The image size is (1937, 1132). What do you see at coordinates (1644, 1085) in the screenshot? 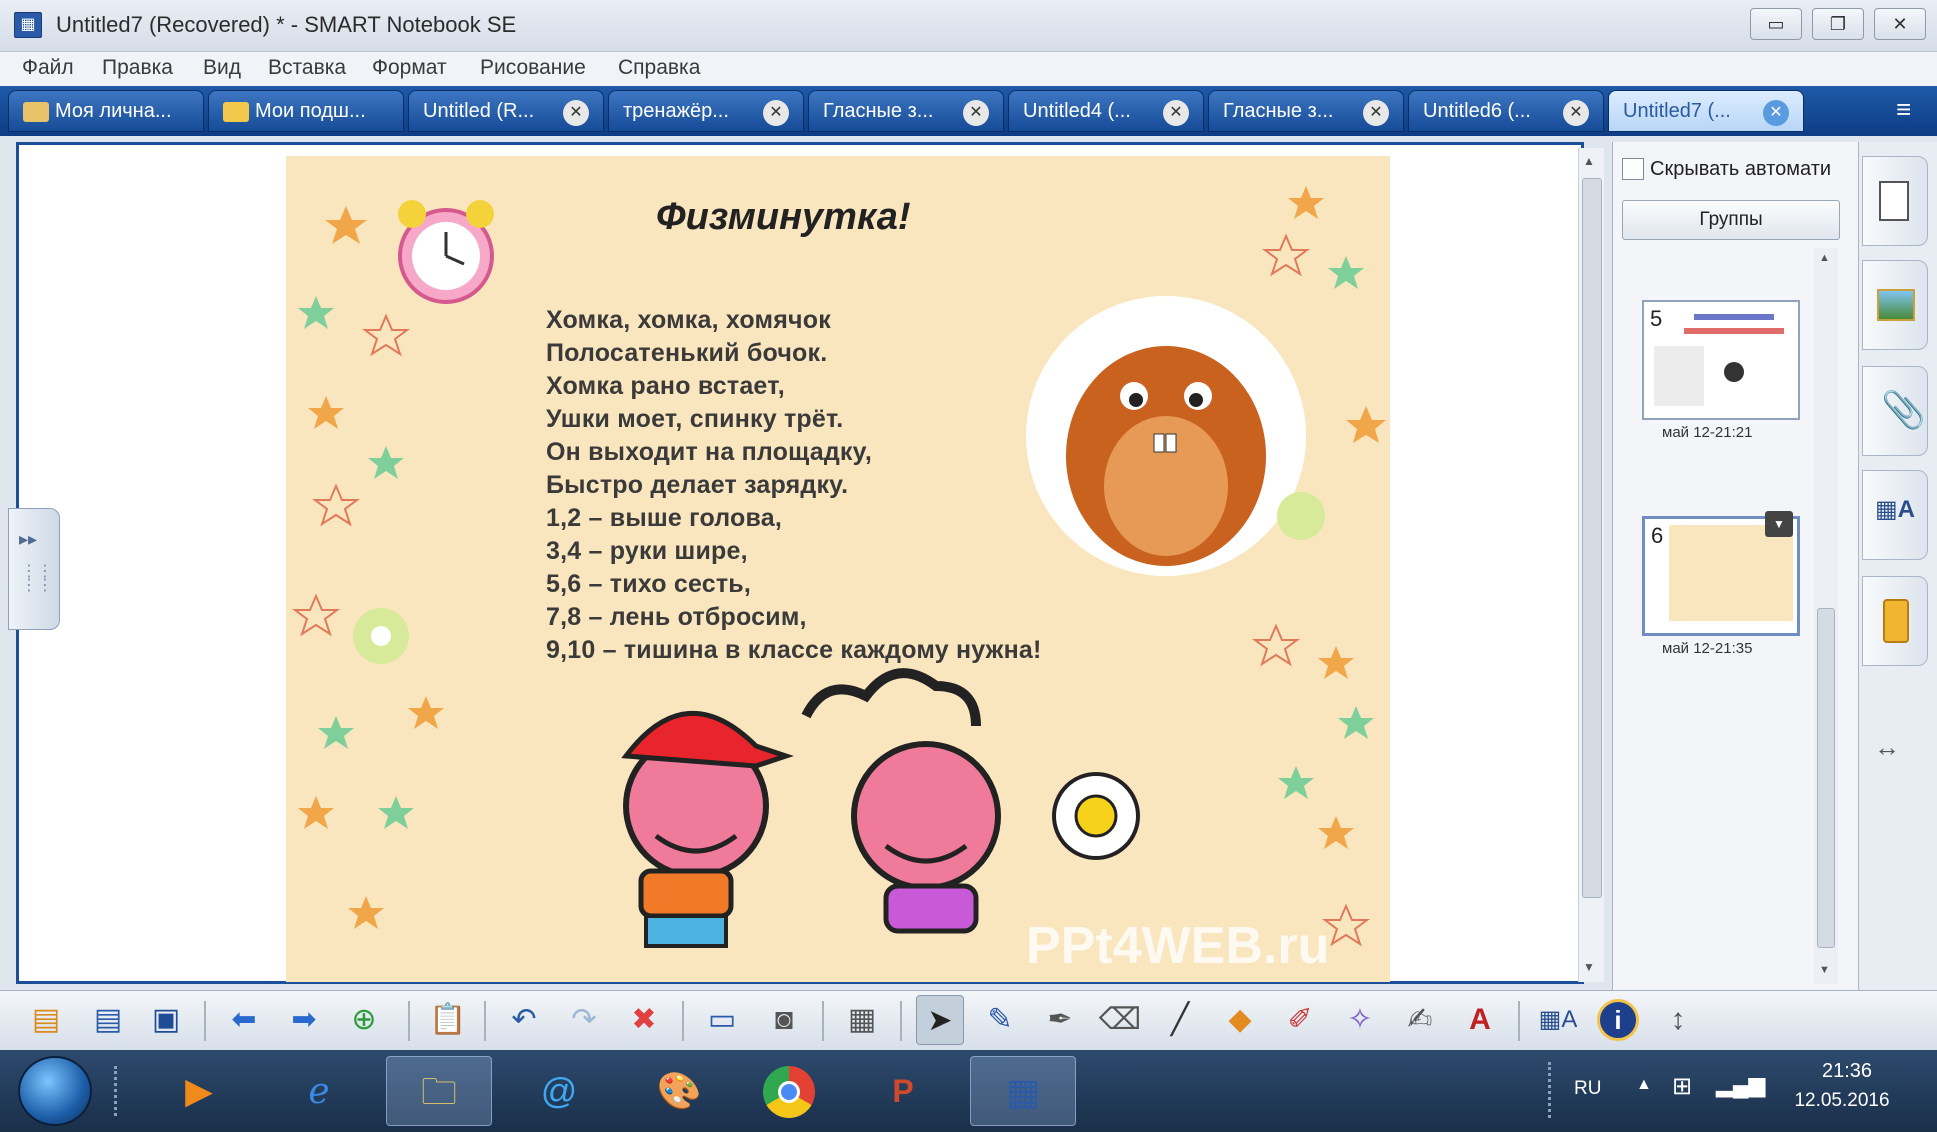
I see `show-hidden-icons: ▲` at bounding box center [1644, 1085].